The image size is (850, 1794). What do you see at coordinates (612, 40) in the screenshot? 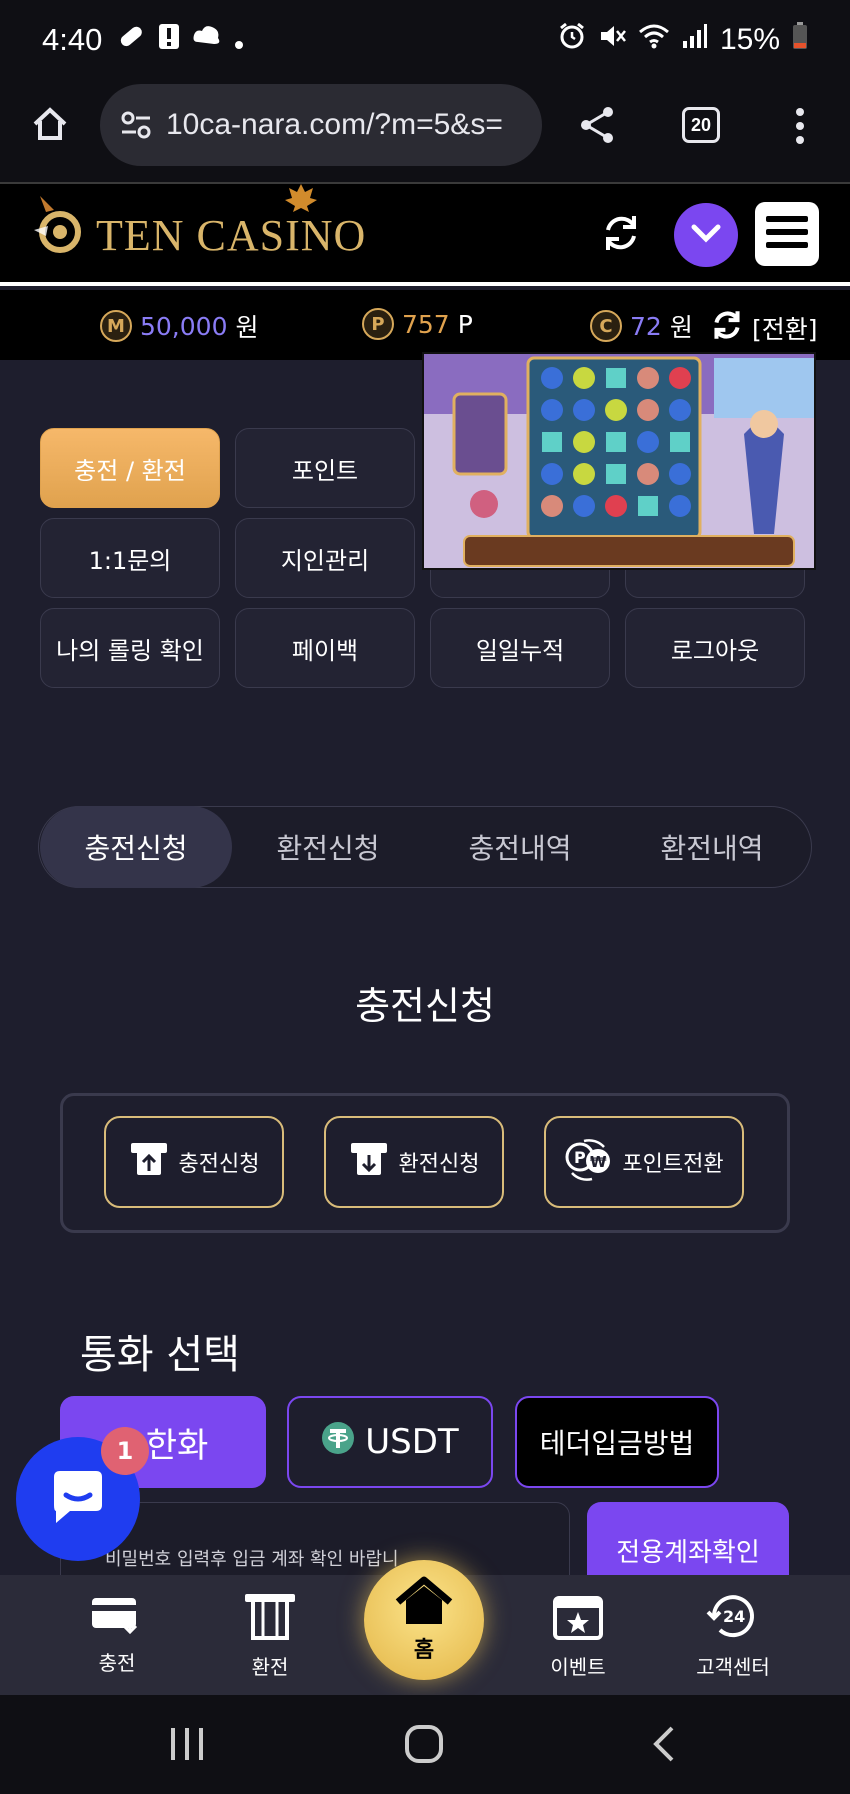
I see `mute-icon` at bounding box center [612, 40].